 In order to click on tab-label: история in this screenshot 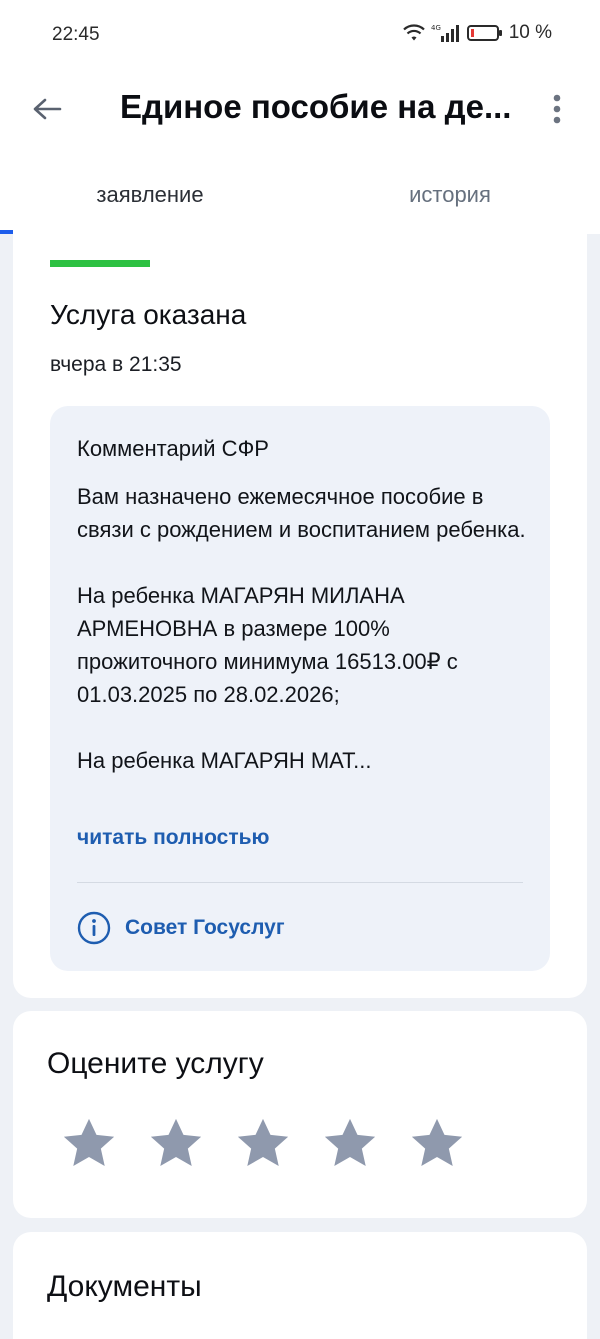, I will do `click(450, 194)`.